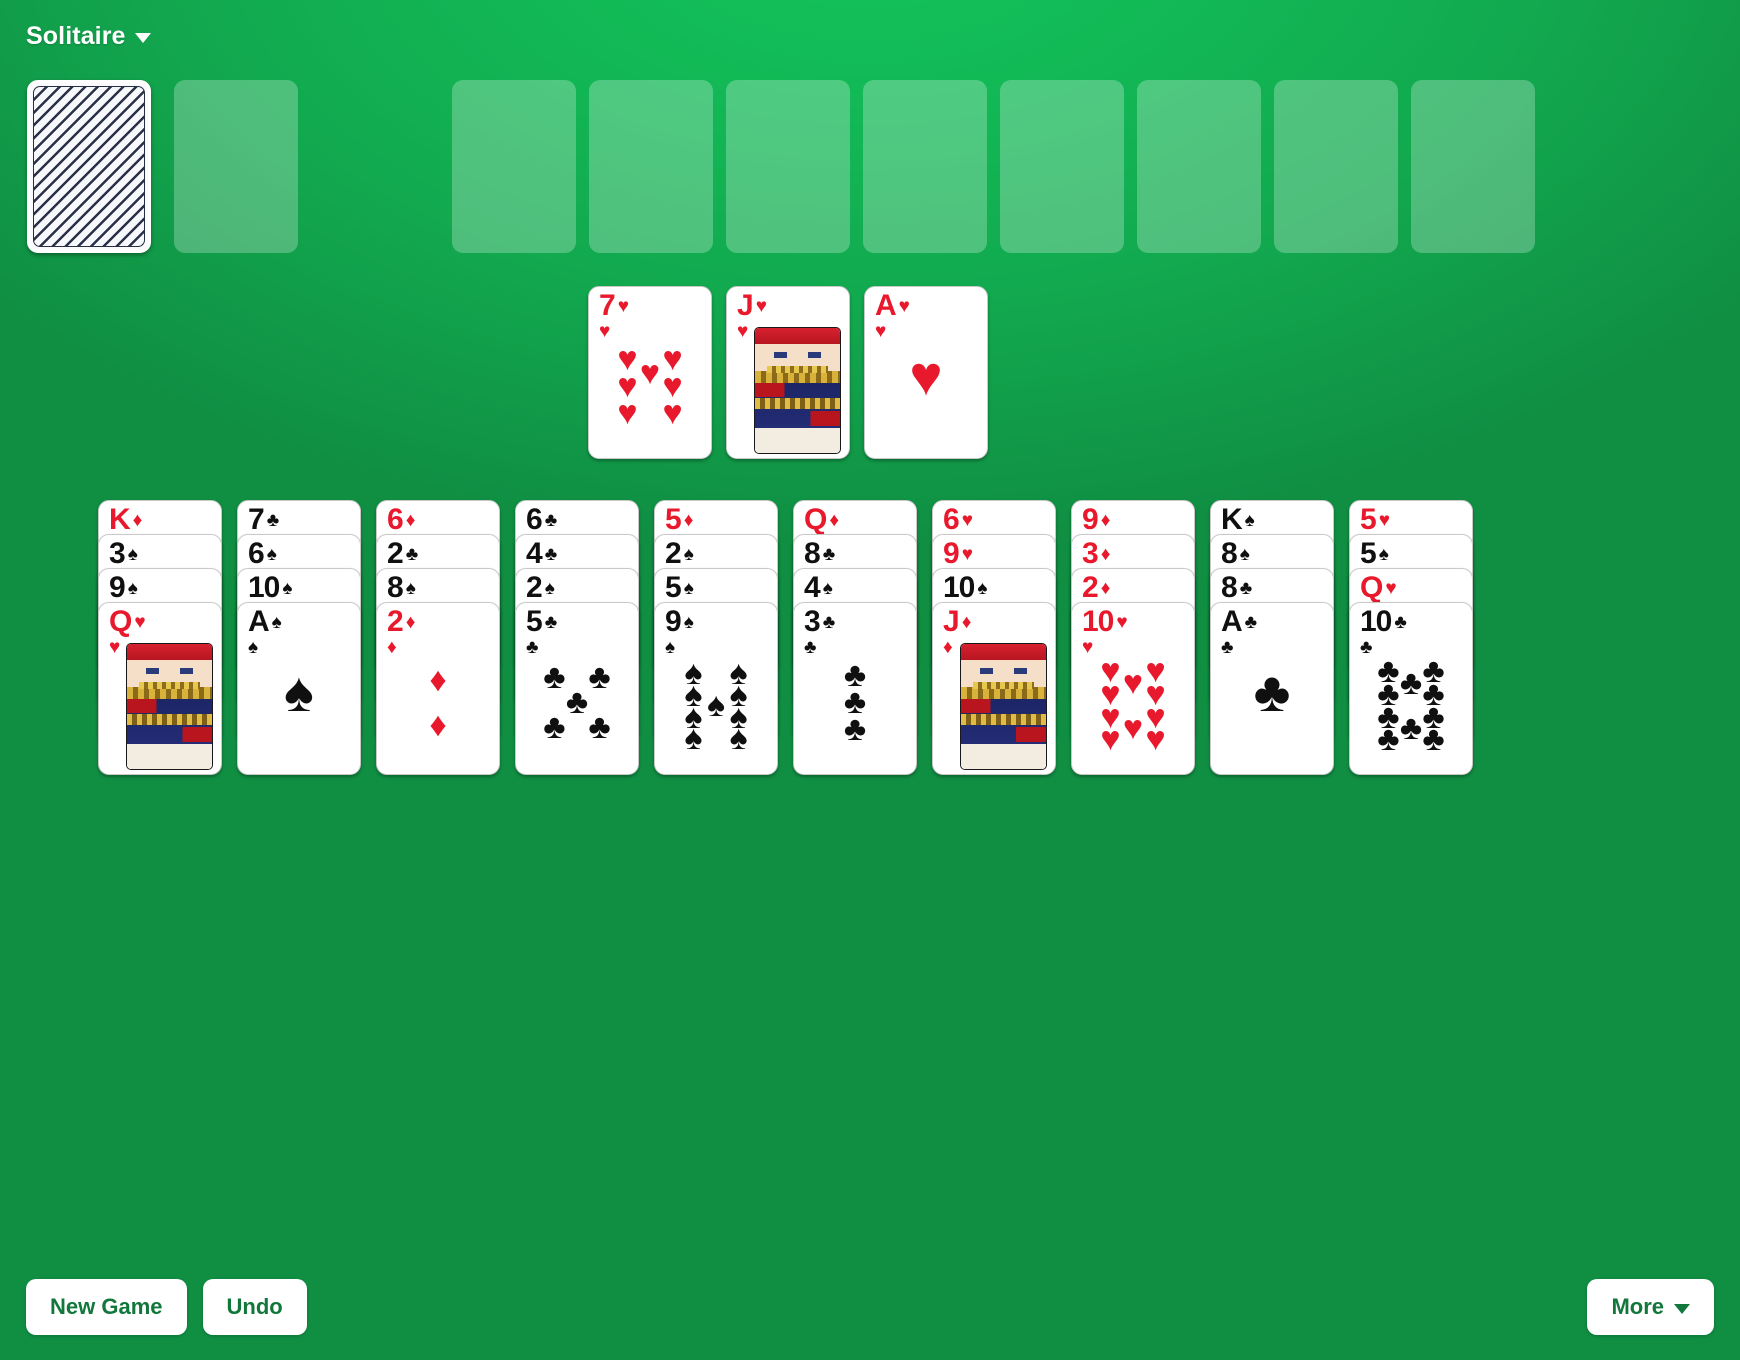 The height and width of the screenshot is (1360, 1740). Describe the element at coordinates (788, 372) in the screenshot. I see `free-cell-card-2: J ♥ ♥` at that location.